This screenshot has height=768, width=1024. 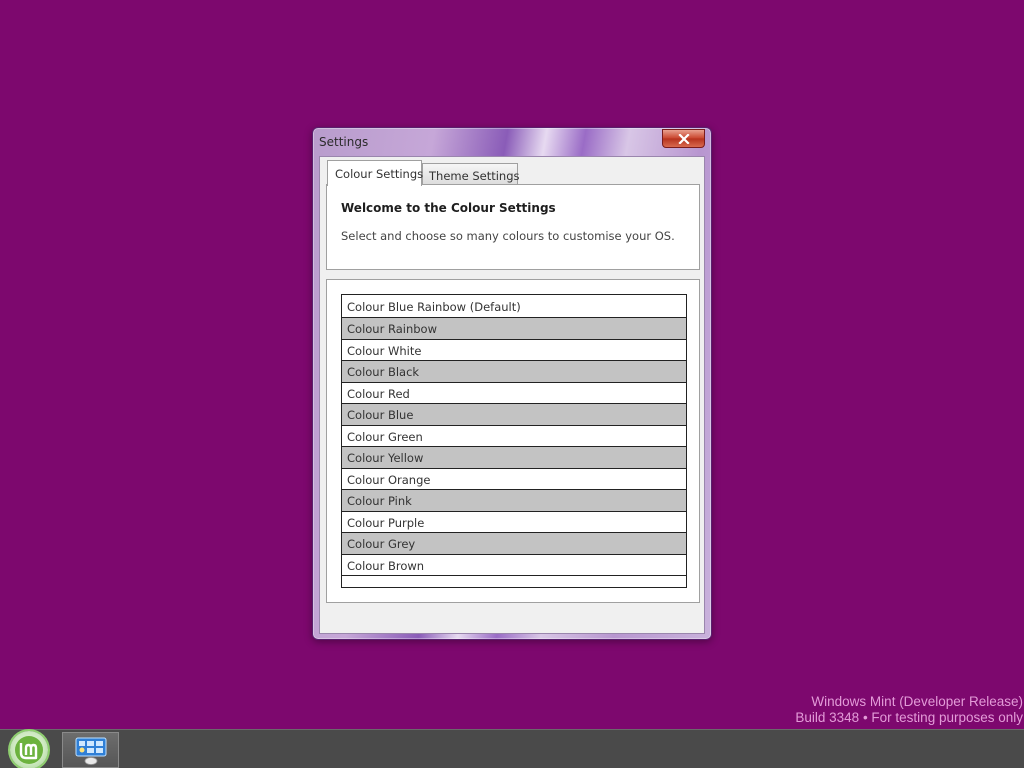 I want to click on colour-list-item: Colour Purple, so click(x=514, y=522).